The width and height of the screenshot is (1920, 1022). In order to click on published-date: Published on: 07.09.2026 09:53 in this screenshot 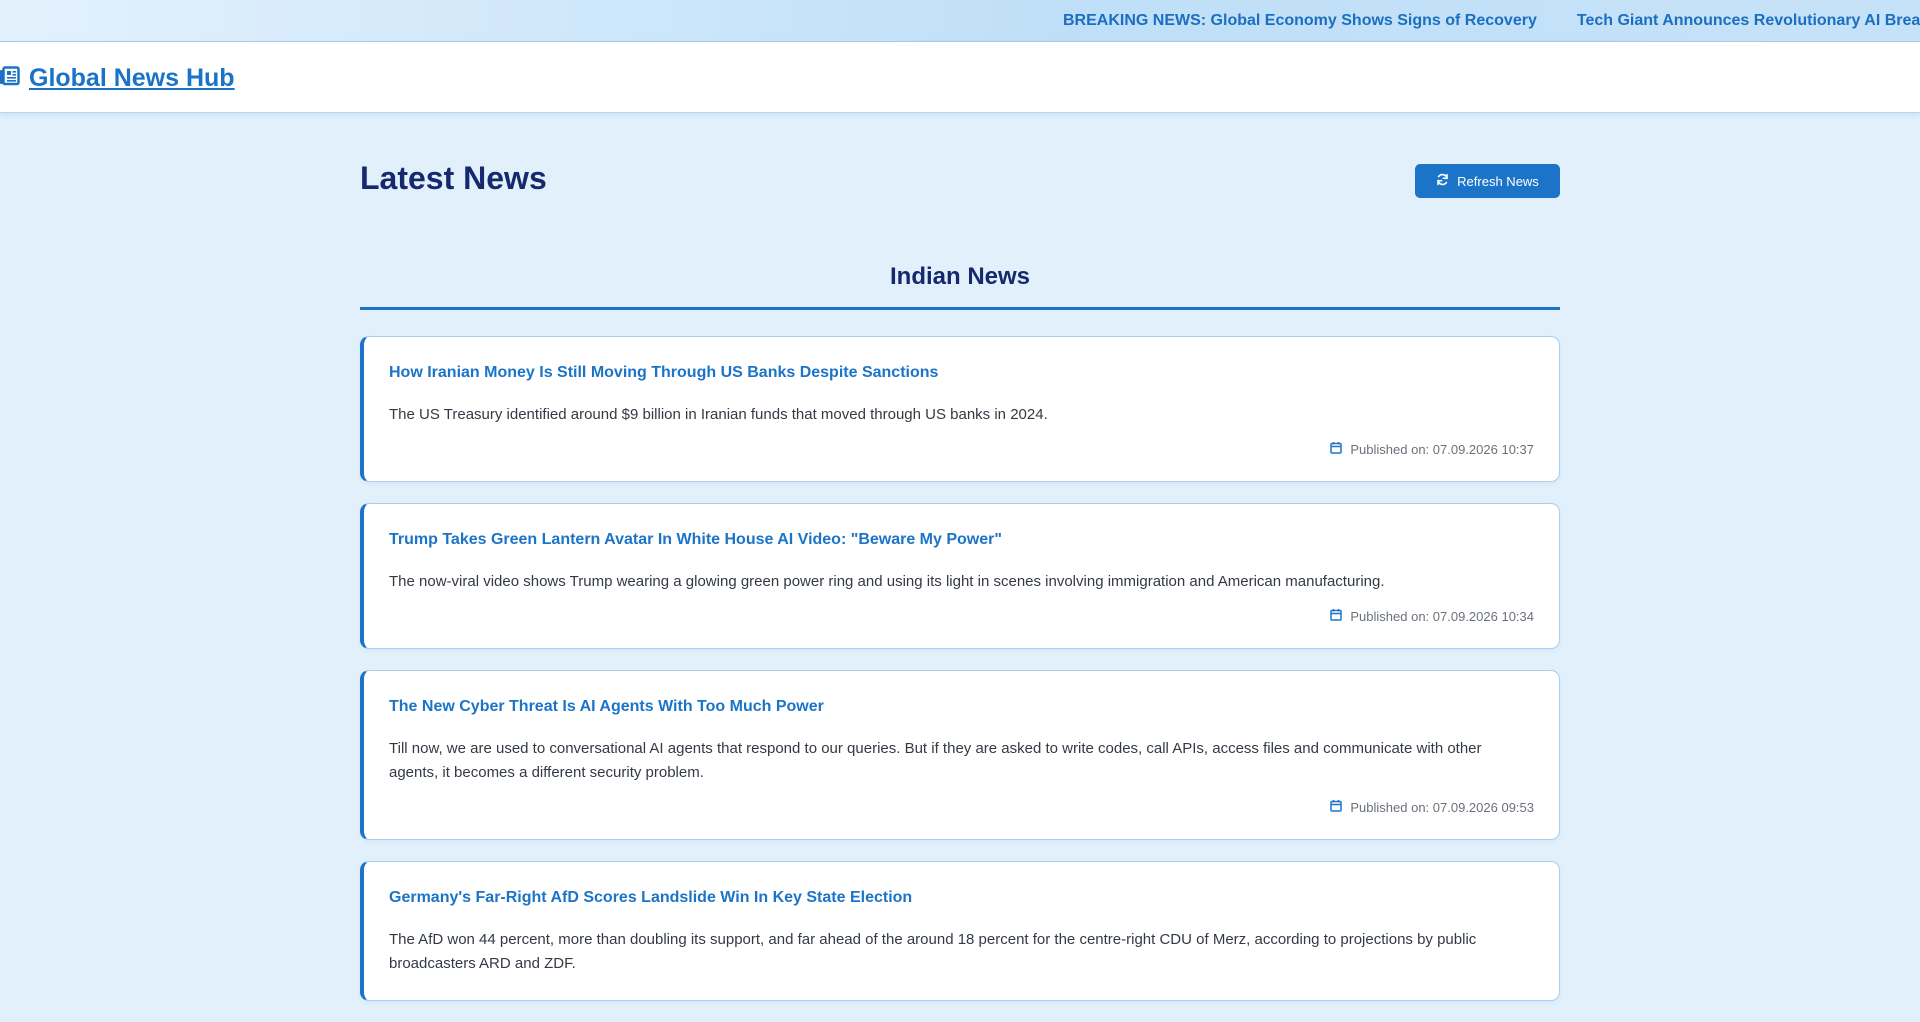, I will do `click(1442, 807)`.